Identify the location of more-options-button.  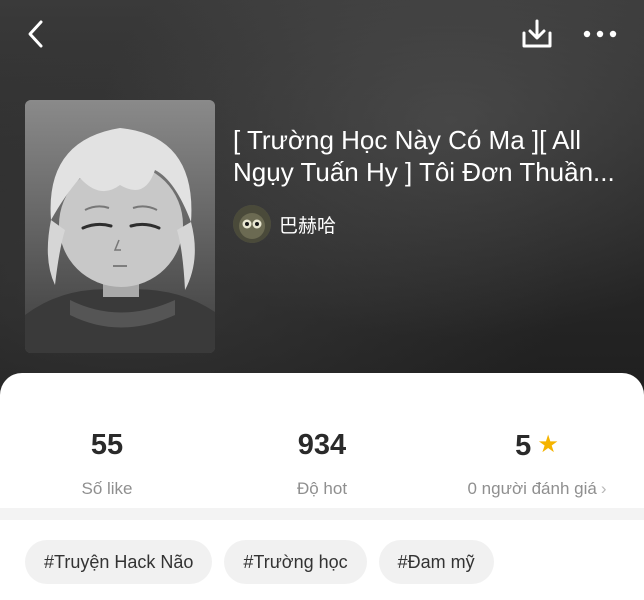
(600, 34).